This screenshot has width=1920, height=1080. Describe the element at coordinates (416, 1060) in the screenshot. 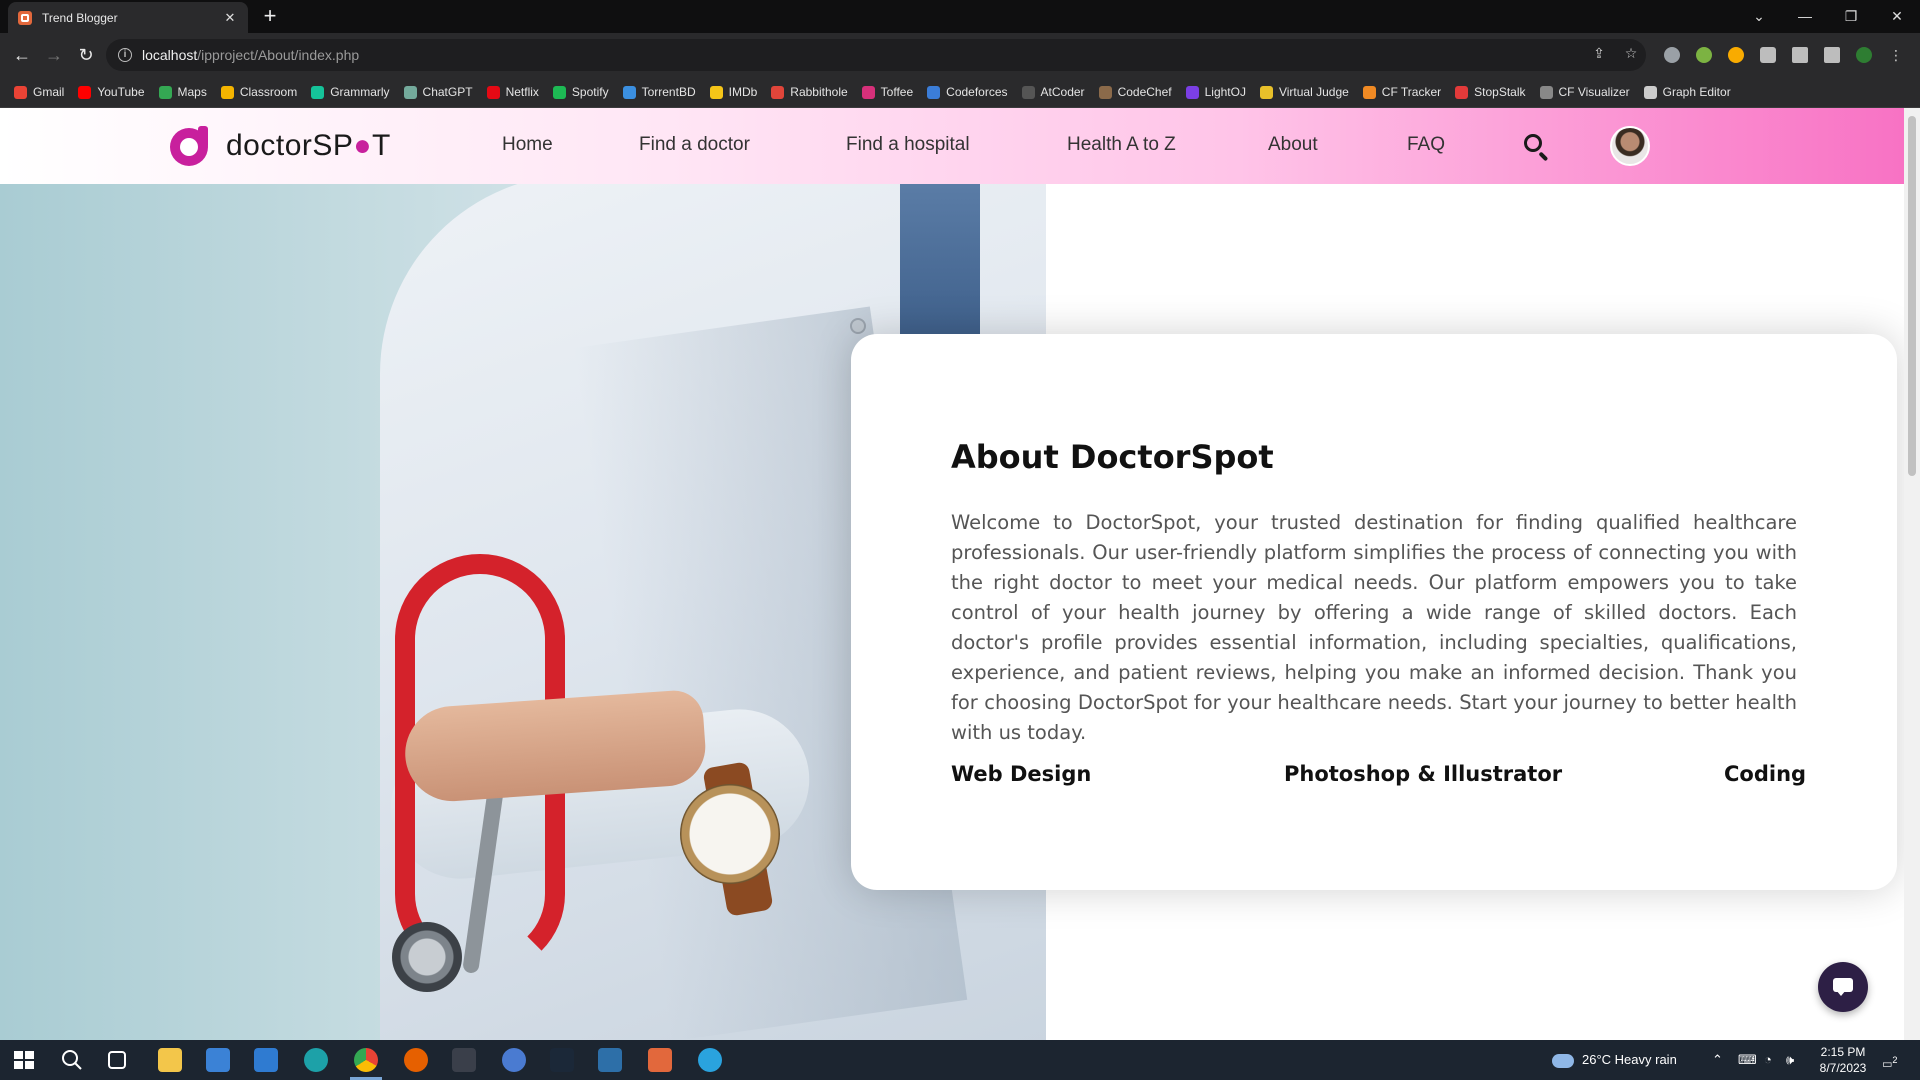

I see `firefox-icon` at that location.